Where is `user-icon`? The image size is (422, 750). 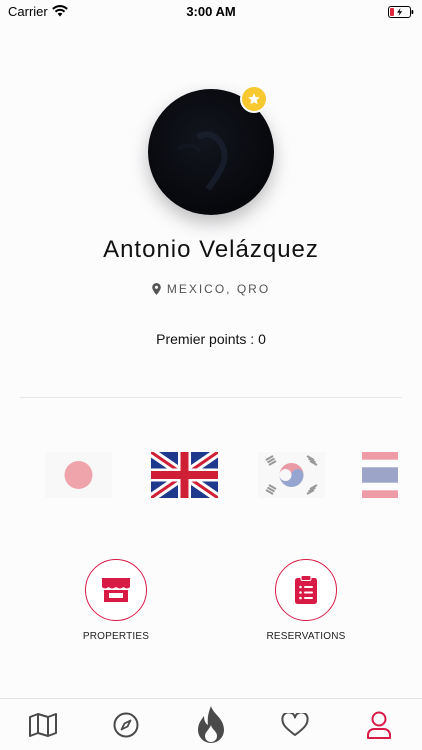 user-icon is located at coordinates (379, 725).